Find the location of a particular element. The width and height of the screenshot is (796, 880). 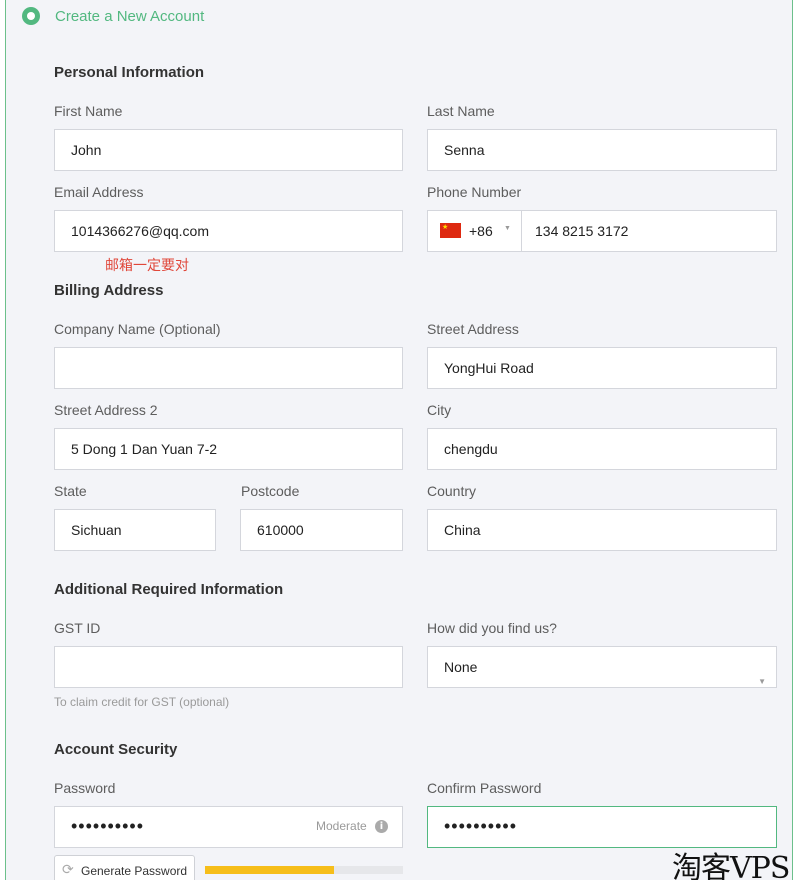

city-input: chengdu is located at coordinates (602, 449).